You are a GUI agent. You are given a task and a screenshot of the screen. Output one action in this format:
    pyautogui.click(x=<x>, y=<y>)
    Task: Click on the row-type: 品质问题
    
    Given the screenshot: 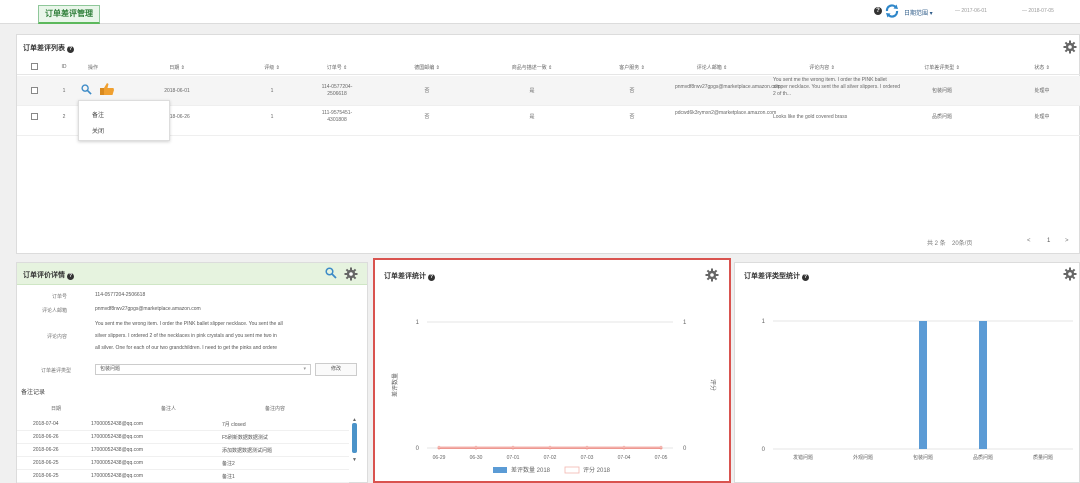 What is the action you would take?
    pyautogui.click(x=941, y=117)
    